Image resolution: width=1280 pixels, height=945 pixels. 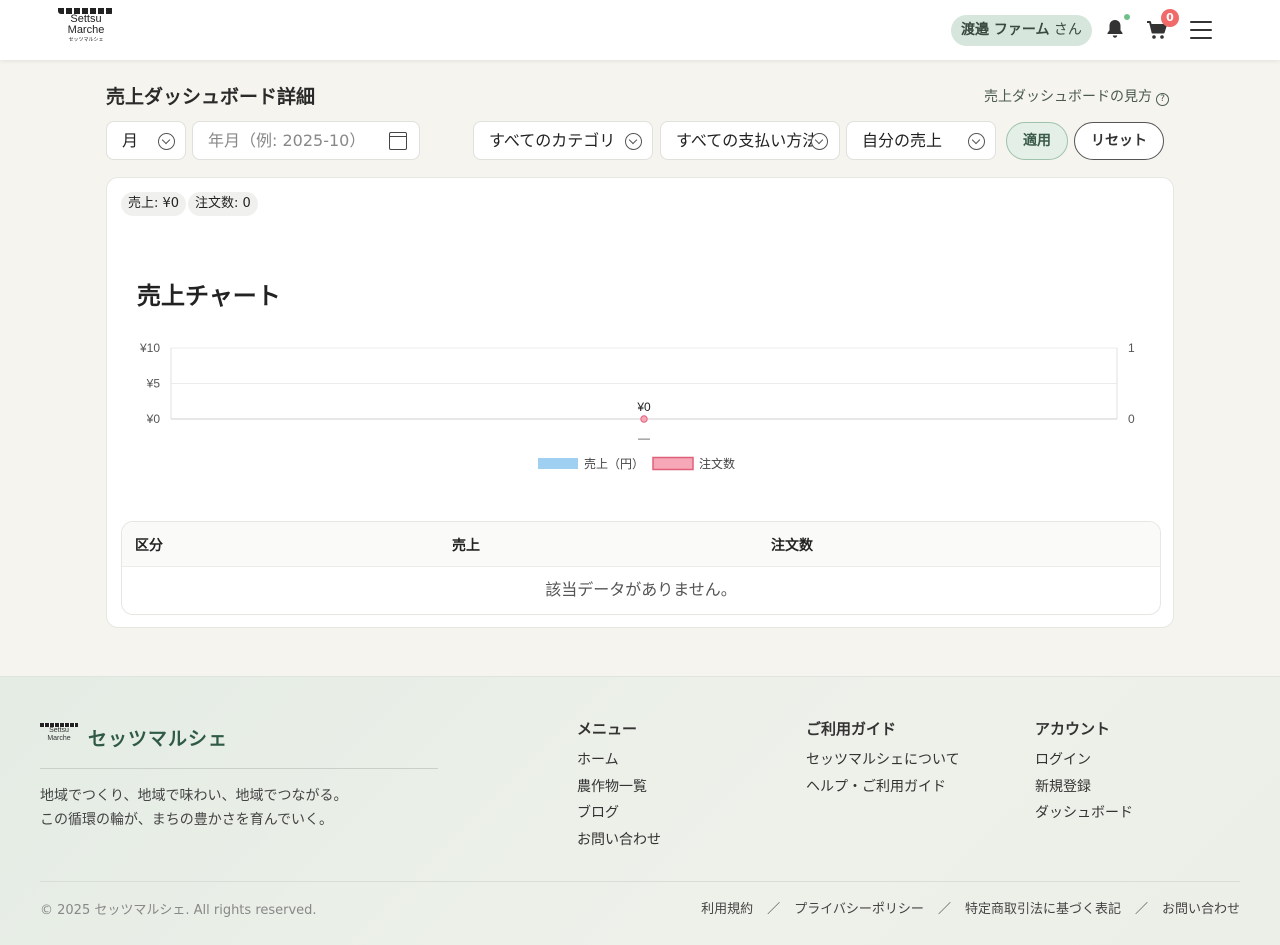 What do you see at coordinates (1162, 99) in the screenshot?
I see `question-icon: ?` at bounding box center [1162, 99].